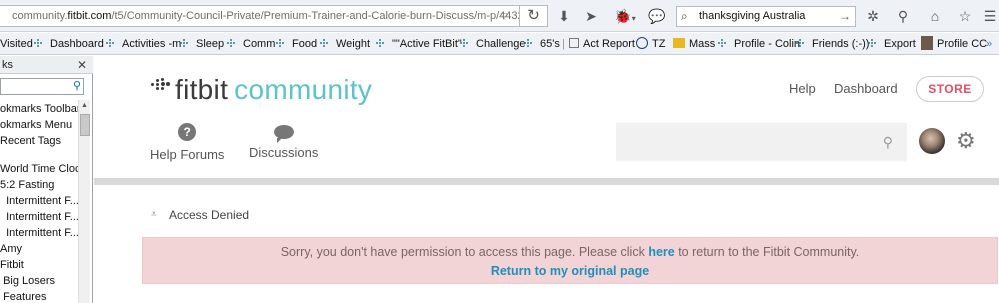 This screenshot has height=303, width=999. I want to click on bookmark-activities: Activities -m, so click(143, 43).